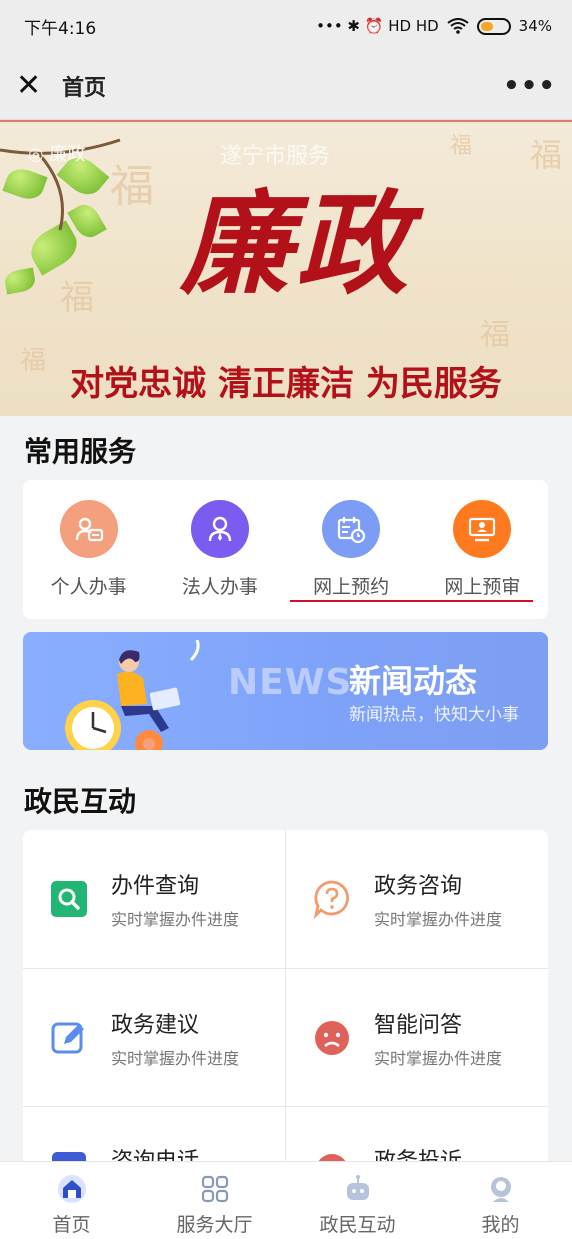 This screenshot has height=1239, width=572. What do you see at coordinates (357, 1187) in the screenshot?
I see `robot-icon` at bounding box center [357, 1187].